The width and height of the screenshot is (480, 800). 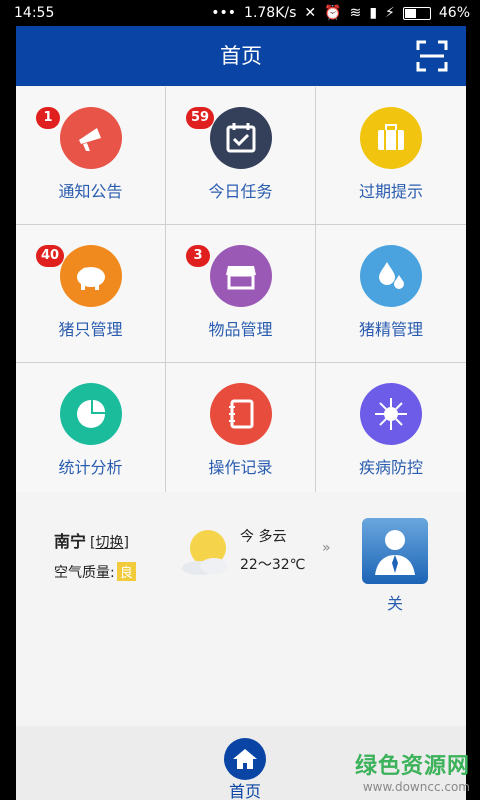 I want to click on more-arrow-icon: », so click(x=326, y=548).